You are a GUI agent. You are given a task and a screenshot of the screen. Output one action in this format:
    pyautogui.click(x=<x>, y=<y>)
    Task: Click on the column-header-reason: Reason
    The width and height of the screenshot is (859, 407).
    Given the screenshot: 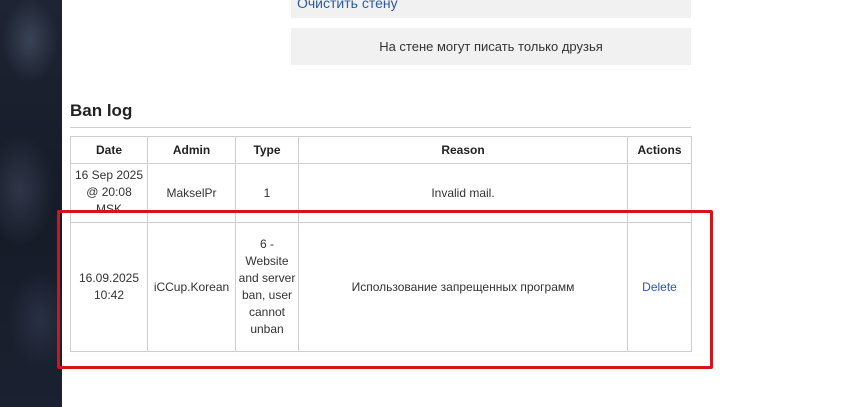 What is the action you would take?
    pyautogui.click(x=463, y=150)
    